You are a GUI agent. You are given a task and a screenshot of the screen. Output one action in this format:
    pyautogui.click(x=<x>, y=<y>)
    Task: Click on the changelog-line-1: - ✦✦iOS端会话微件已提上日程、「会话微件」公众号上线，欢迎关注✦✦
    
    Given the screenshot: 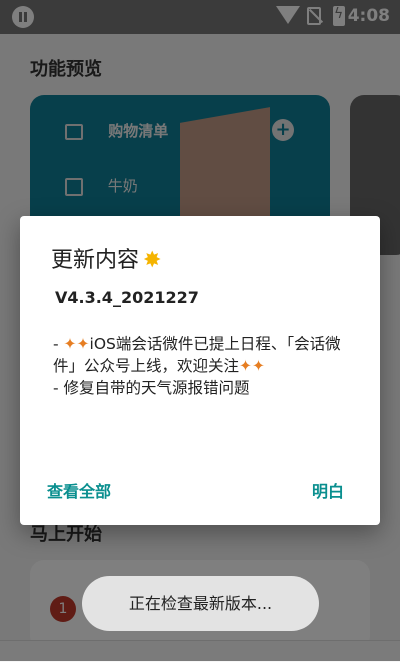 What is the action you would take?
    pyautogui.click(x=197, y=355)
    